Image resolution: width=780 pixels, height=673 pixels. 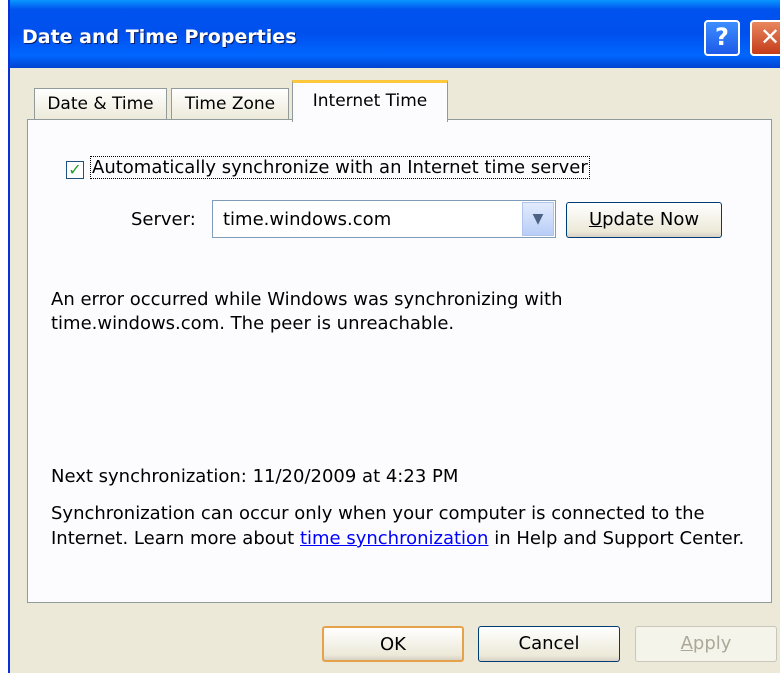 What do you see at coordinates (394, 538) in the screenshot?
I see `time-sync-help-link: time synchronization` at bounding box center [394, 538].